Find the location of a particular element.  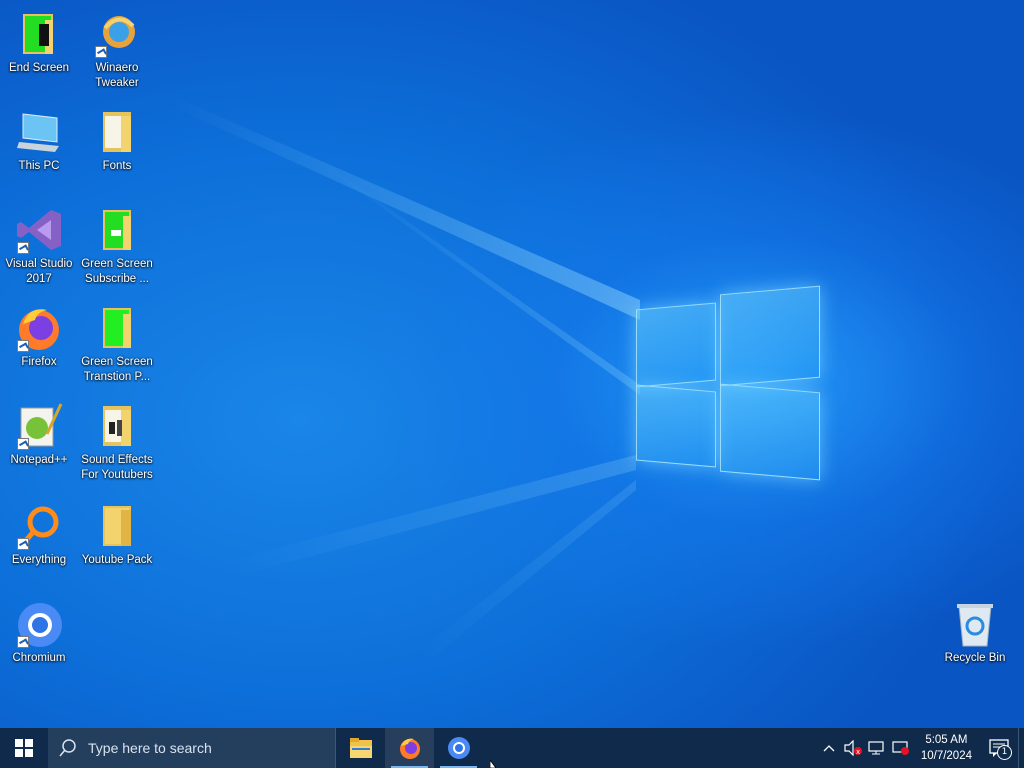

desktop-icon-end-screen: End Screen is located at coordinates (39, 43).